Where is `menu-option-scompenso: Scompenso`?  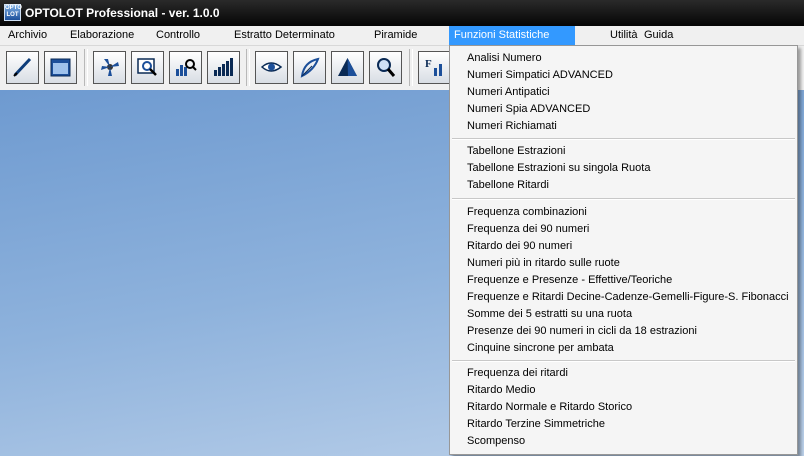
menu-option-scompenso: Scompenso is located at coordinates (496, 441).